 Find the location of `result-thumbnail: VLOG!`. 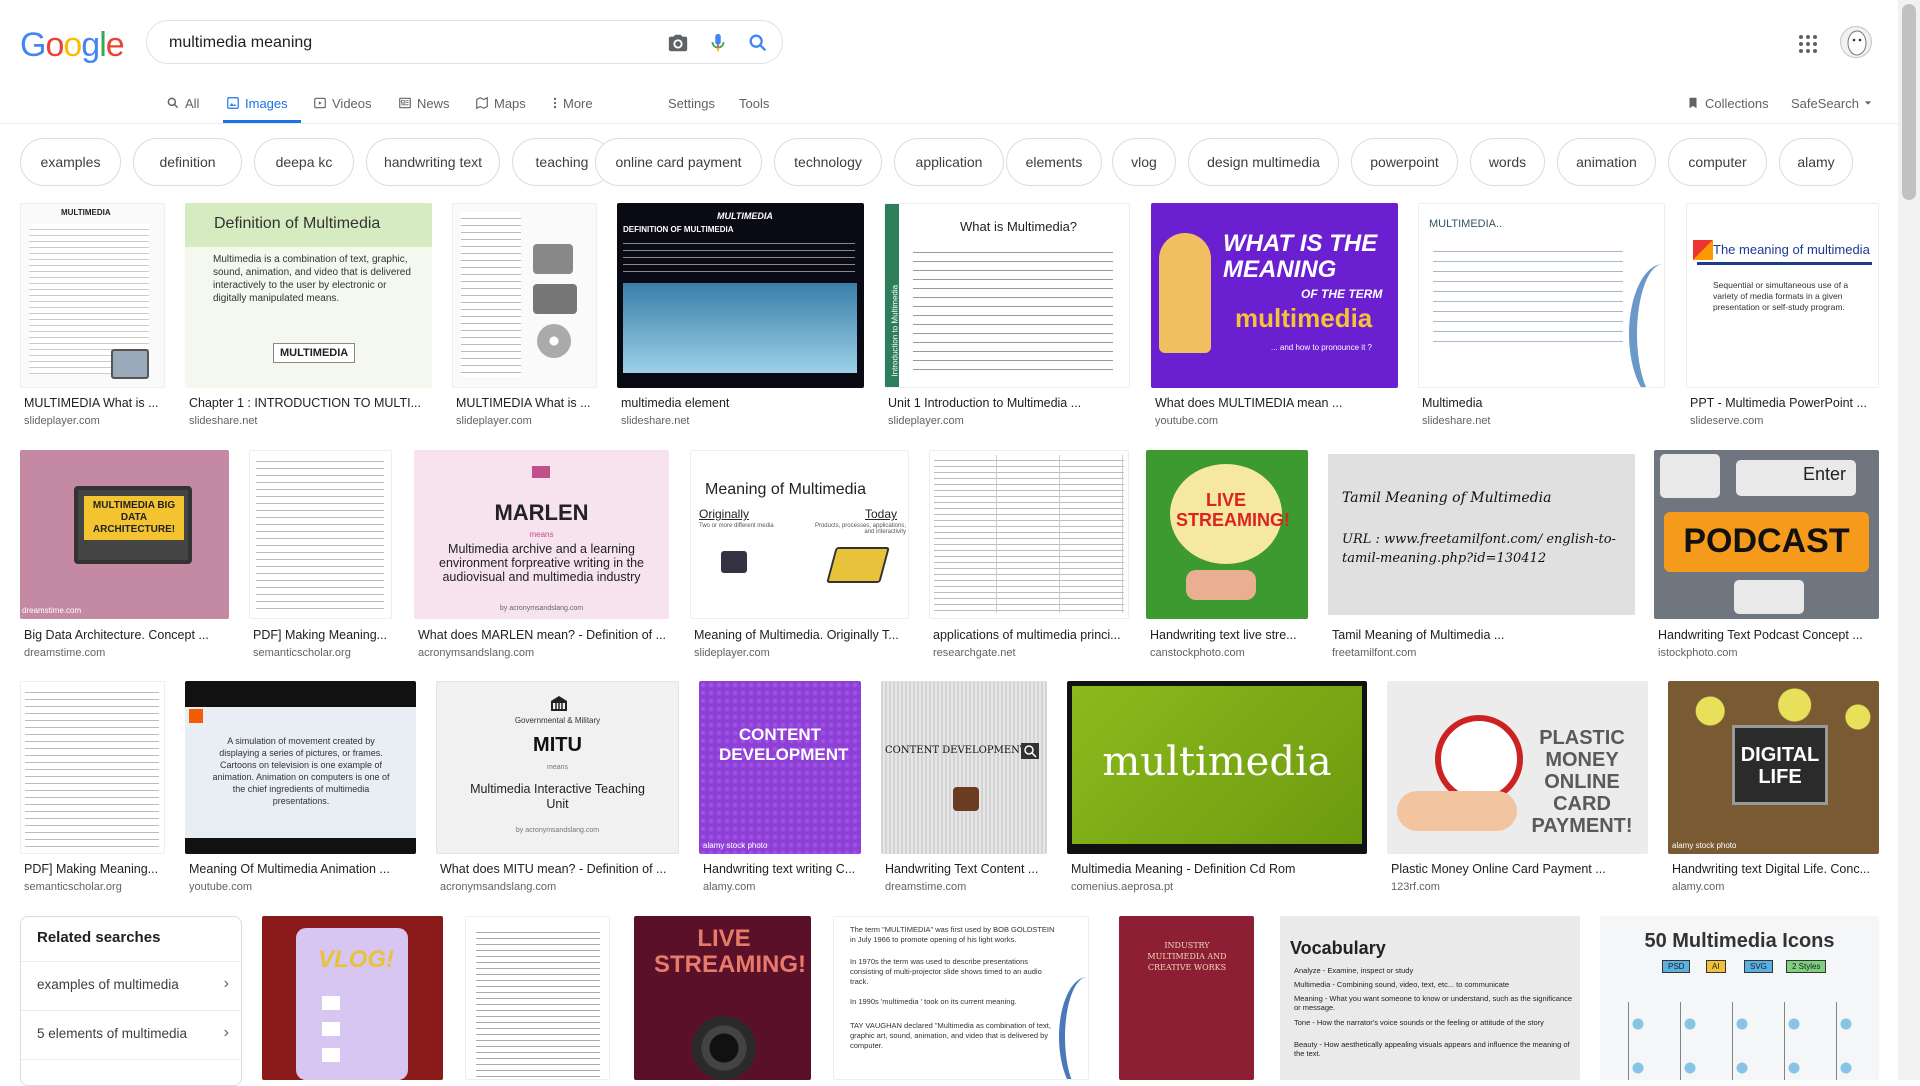

result-thumbnail: VLOG! is located at coordinates (352, 998).